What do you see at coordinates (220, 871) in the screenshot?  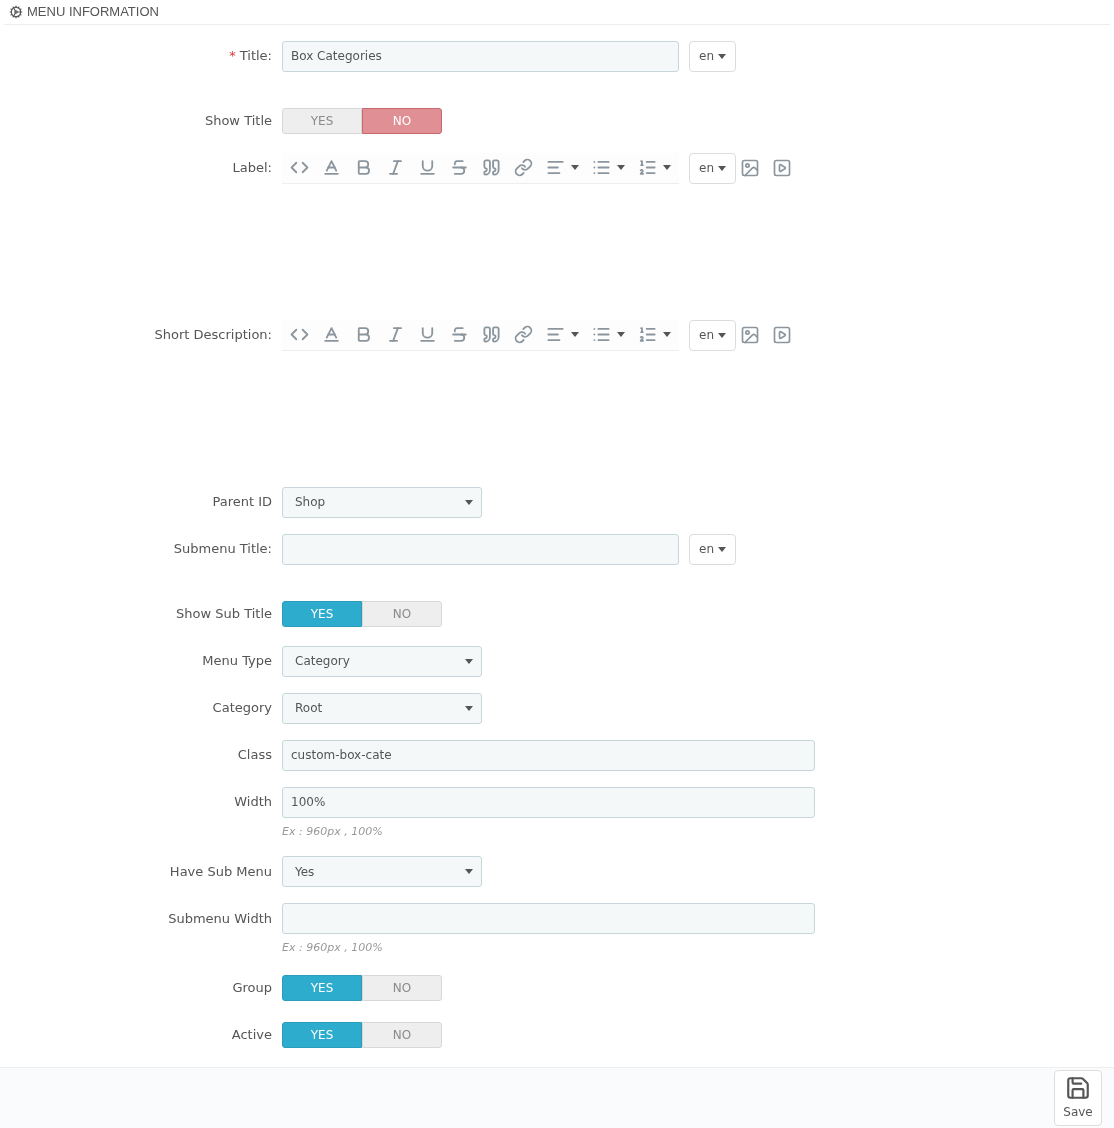 I see `field-label: Have Sub Menu` at bounding box center [220, 871].